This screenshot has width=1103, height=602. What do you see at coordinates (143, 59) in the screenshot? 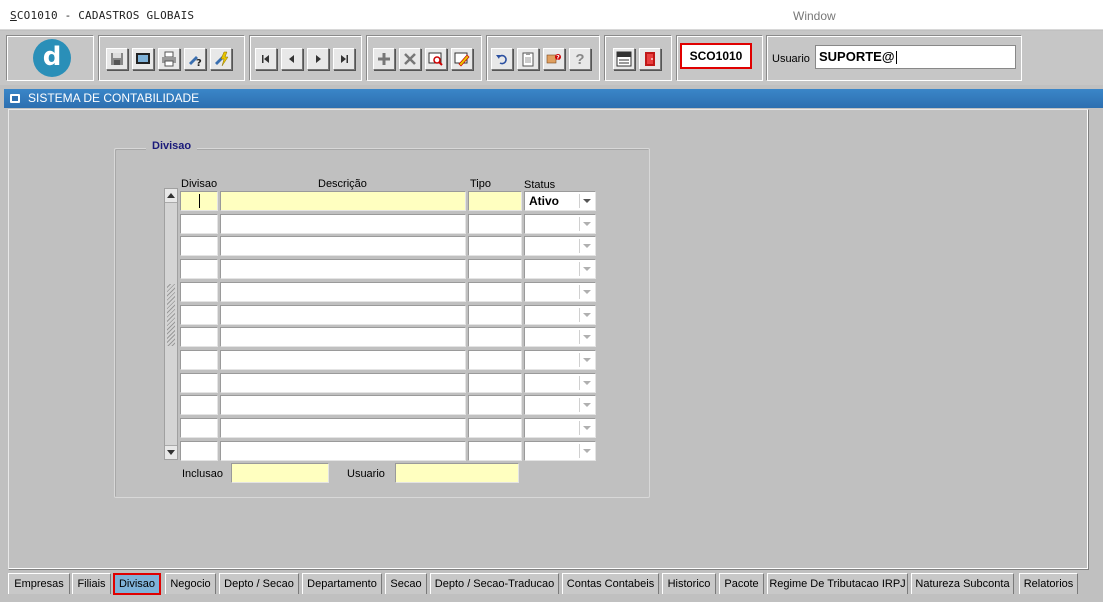
I see `screen-button` at bounding box center [143, 59].